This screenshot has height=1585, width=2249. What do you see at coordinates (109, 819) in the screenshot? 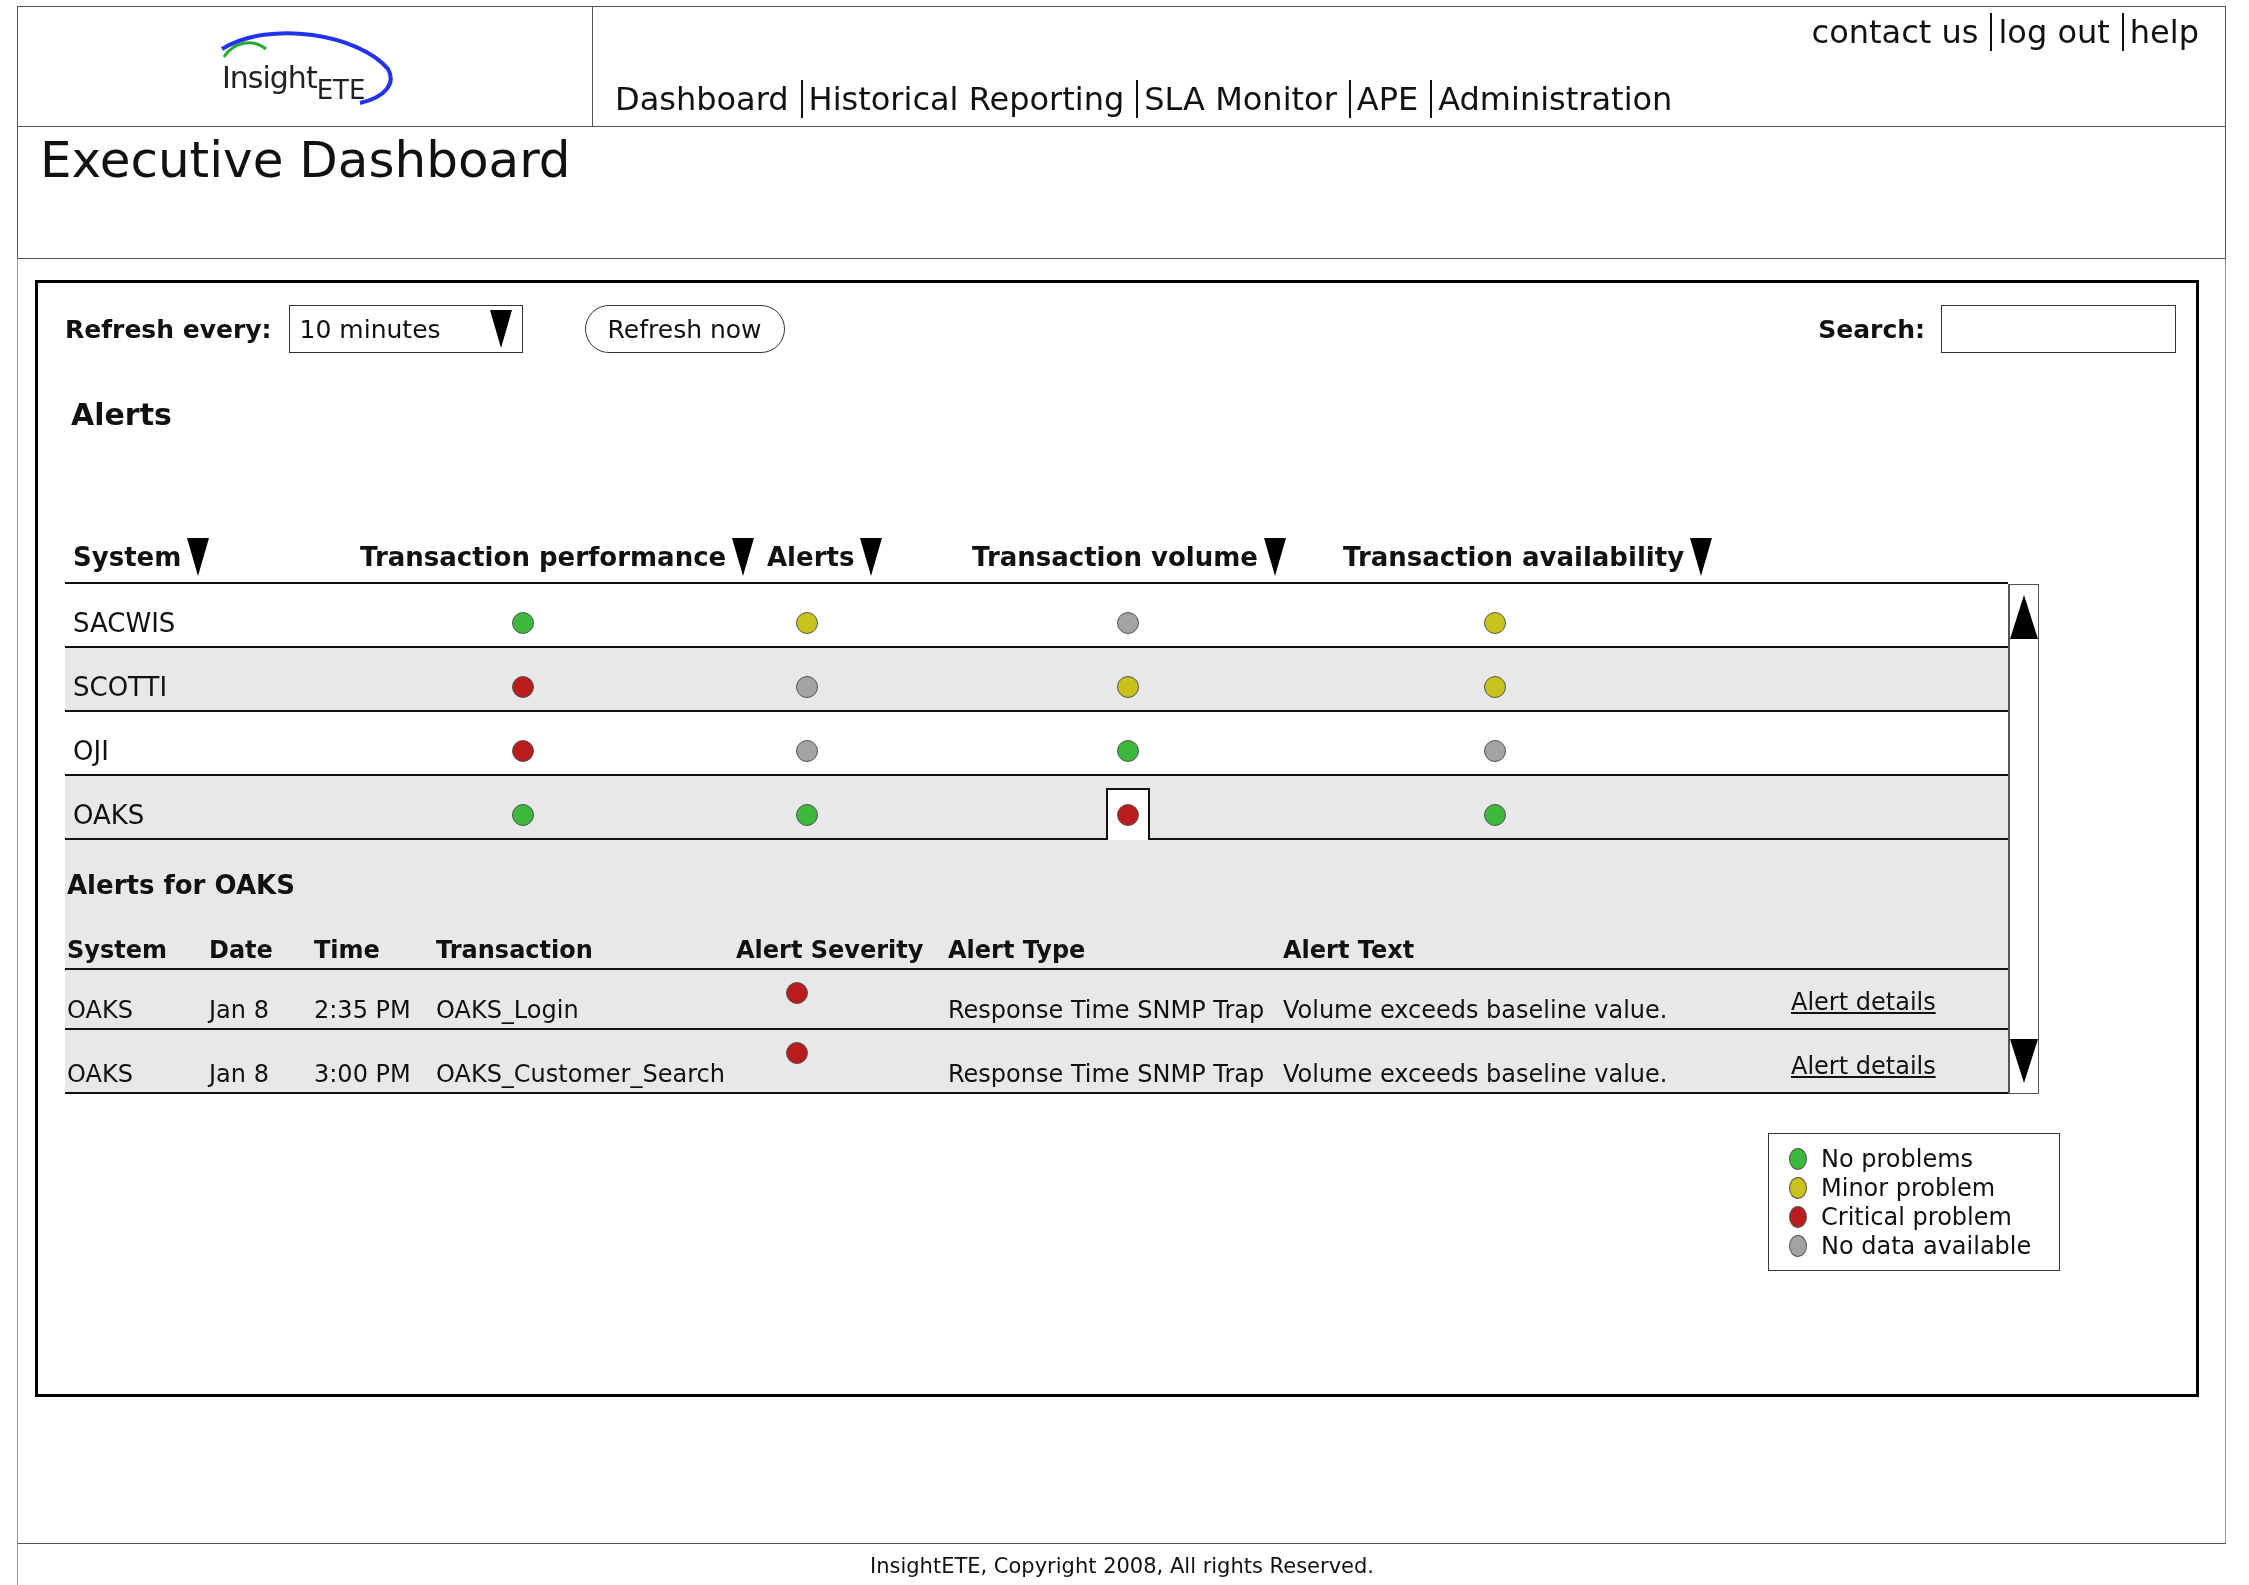
I see `system-name: OAKS` at bounding box center [109, 819].